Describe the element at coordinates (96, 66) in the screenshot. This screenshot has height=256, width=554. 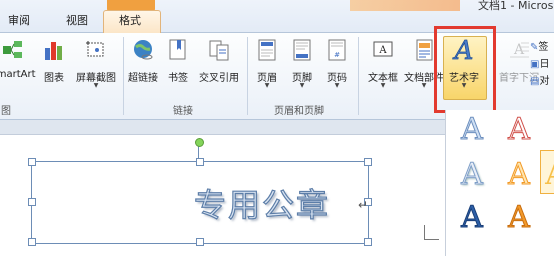
I see `screenshot-button: 屏幕截图 ▼` at that location.